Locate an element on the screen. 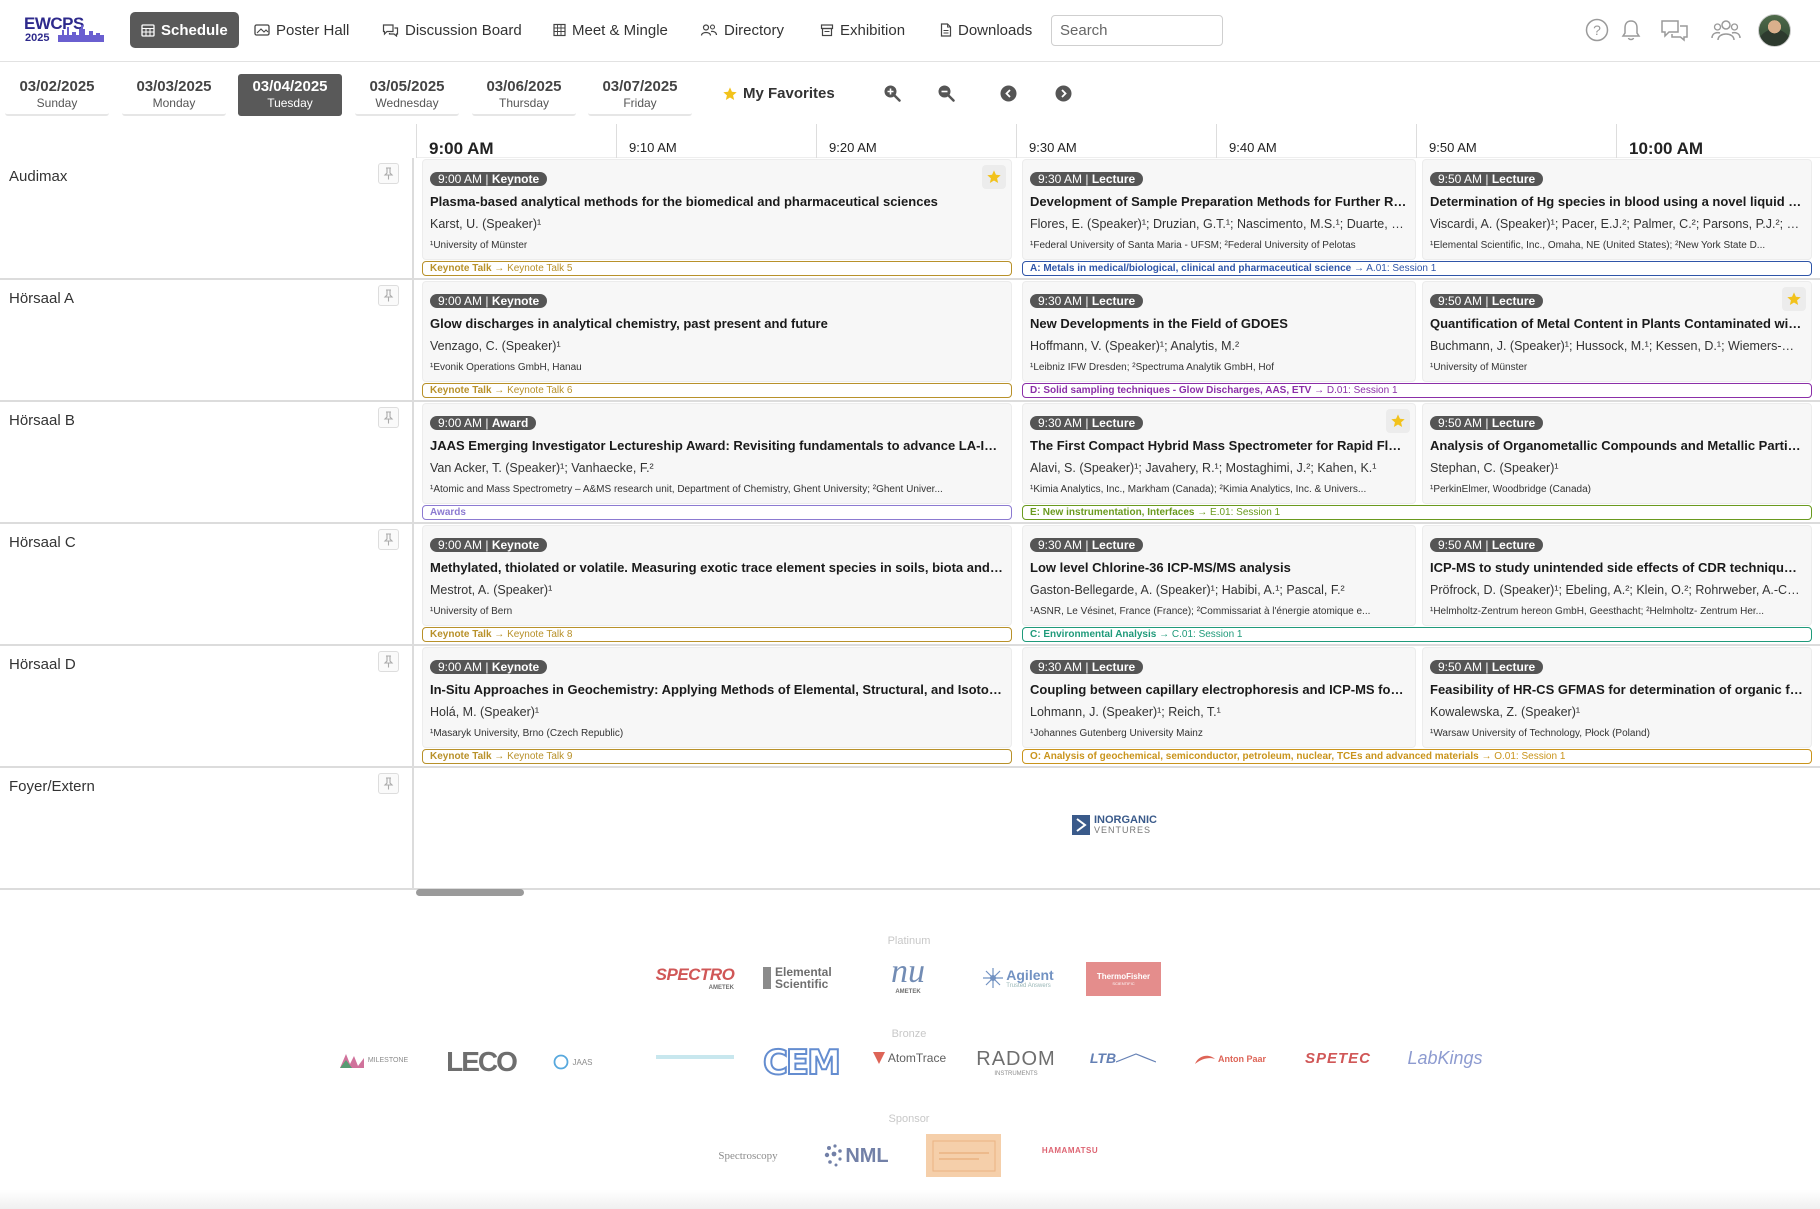 Image resolution: width=1820 pixels, height=1209 pixels. nav-discussion-board: Discussion Board is located at coordinates (452, 30).